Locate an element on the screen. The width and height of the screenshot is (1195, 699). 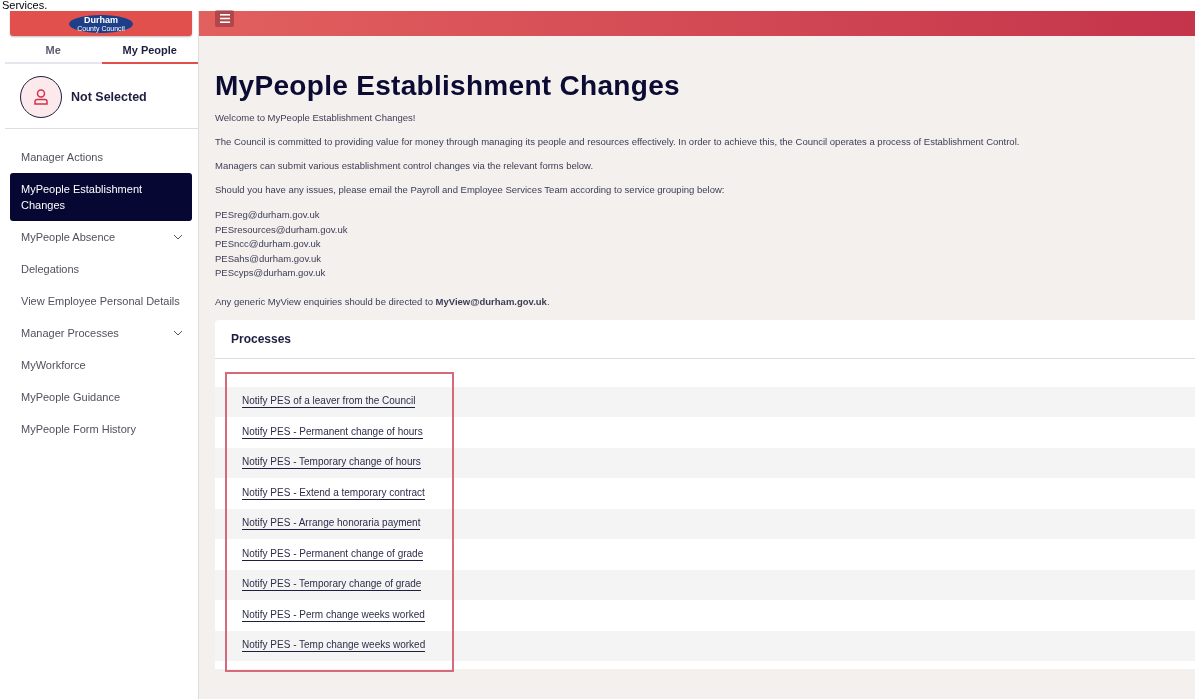
sidebar-item: Manager Actions is located at coordinates (99, 157).